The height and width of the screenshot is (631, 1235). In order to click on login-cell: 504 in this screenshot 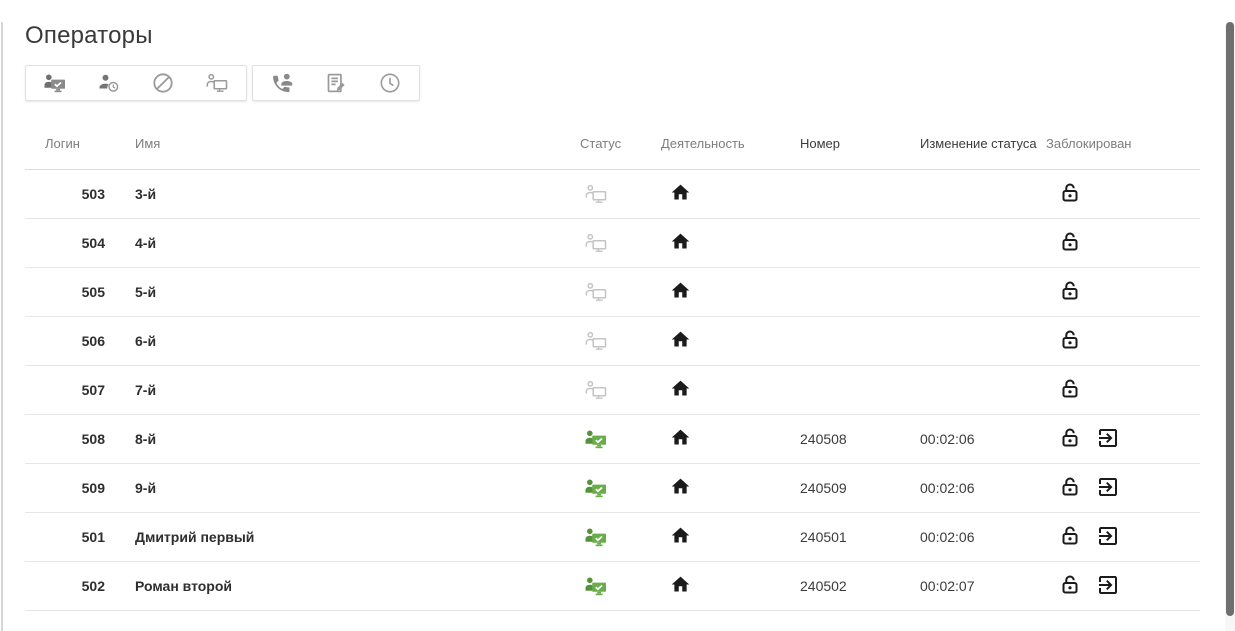, I will do `click(93, 243)`.